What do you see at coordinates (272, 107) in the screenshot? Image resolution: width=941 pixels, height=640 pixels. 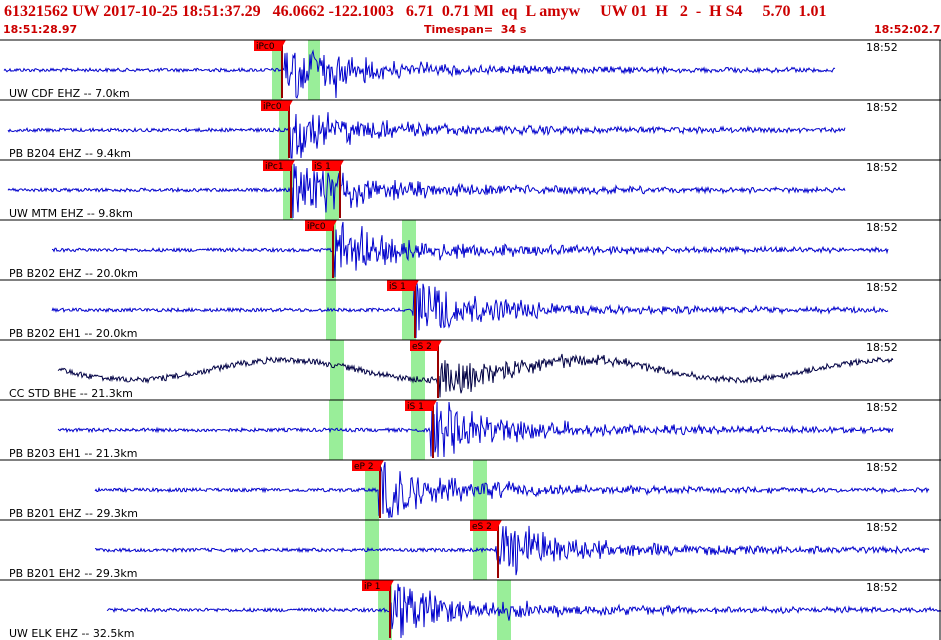 I see `pick-label-1-0: iPc0` at bounding box center [272, 107].